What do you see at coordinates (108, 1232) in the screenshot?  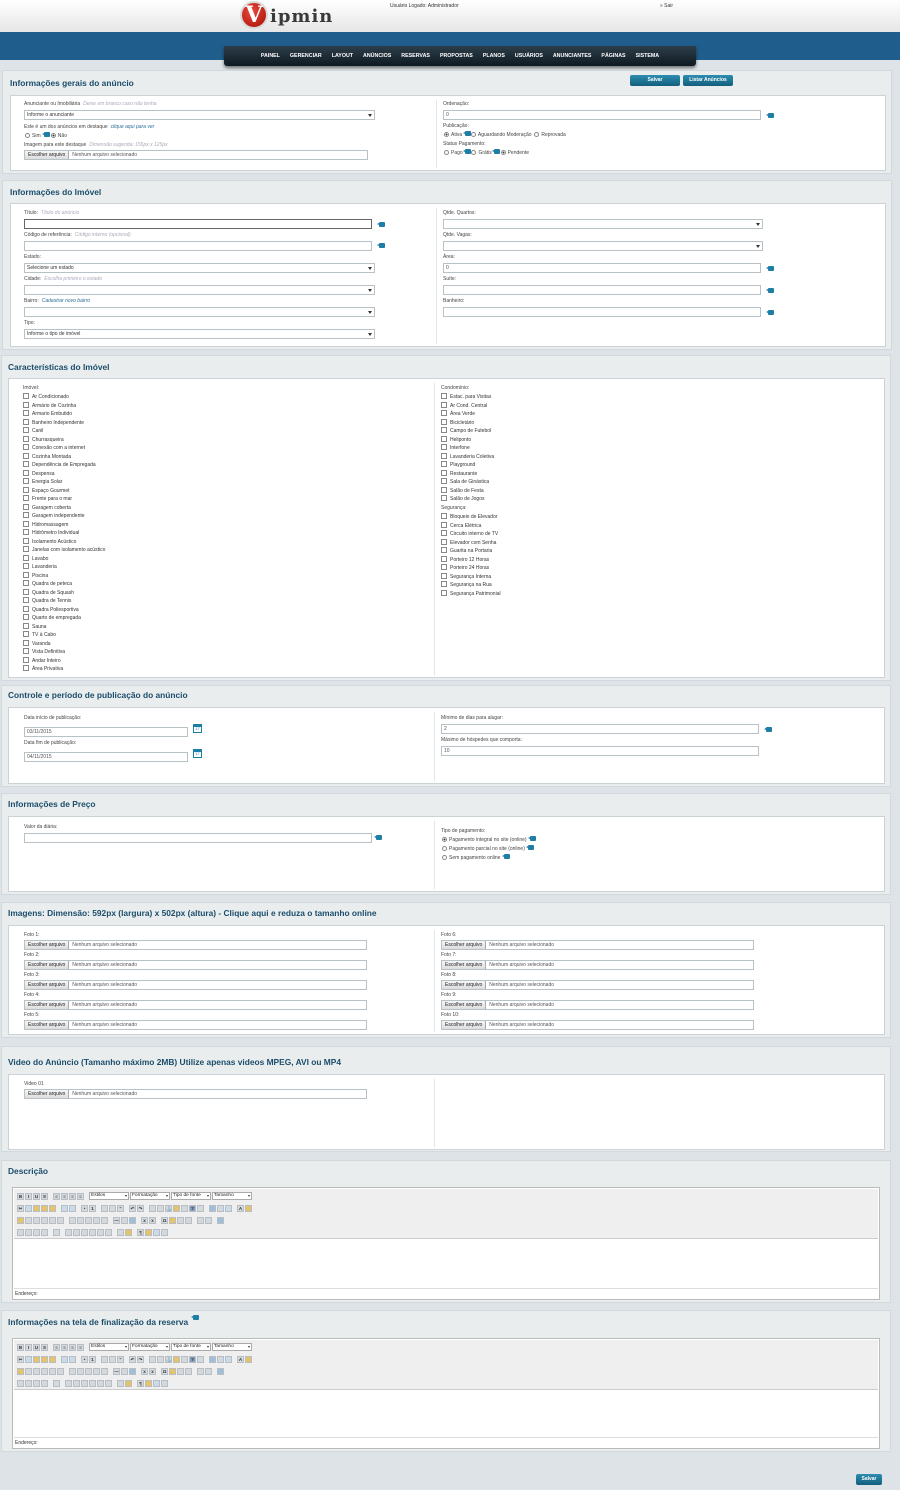 I see `attribs-icon` at bounding box center [108, 1232].